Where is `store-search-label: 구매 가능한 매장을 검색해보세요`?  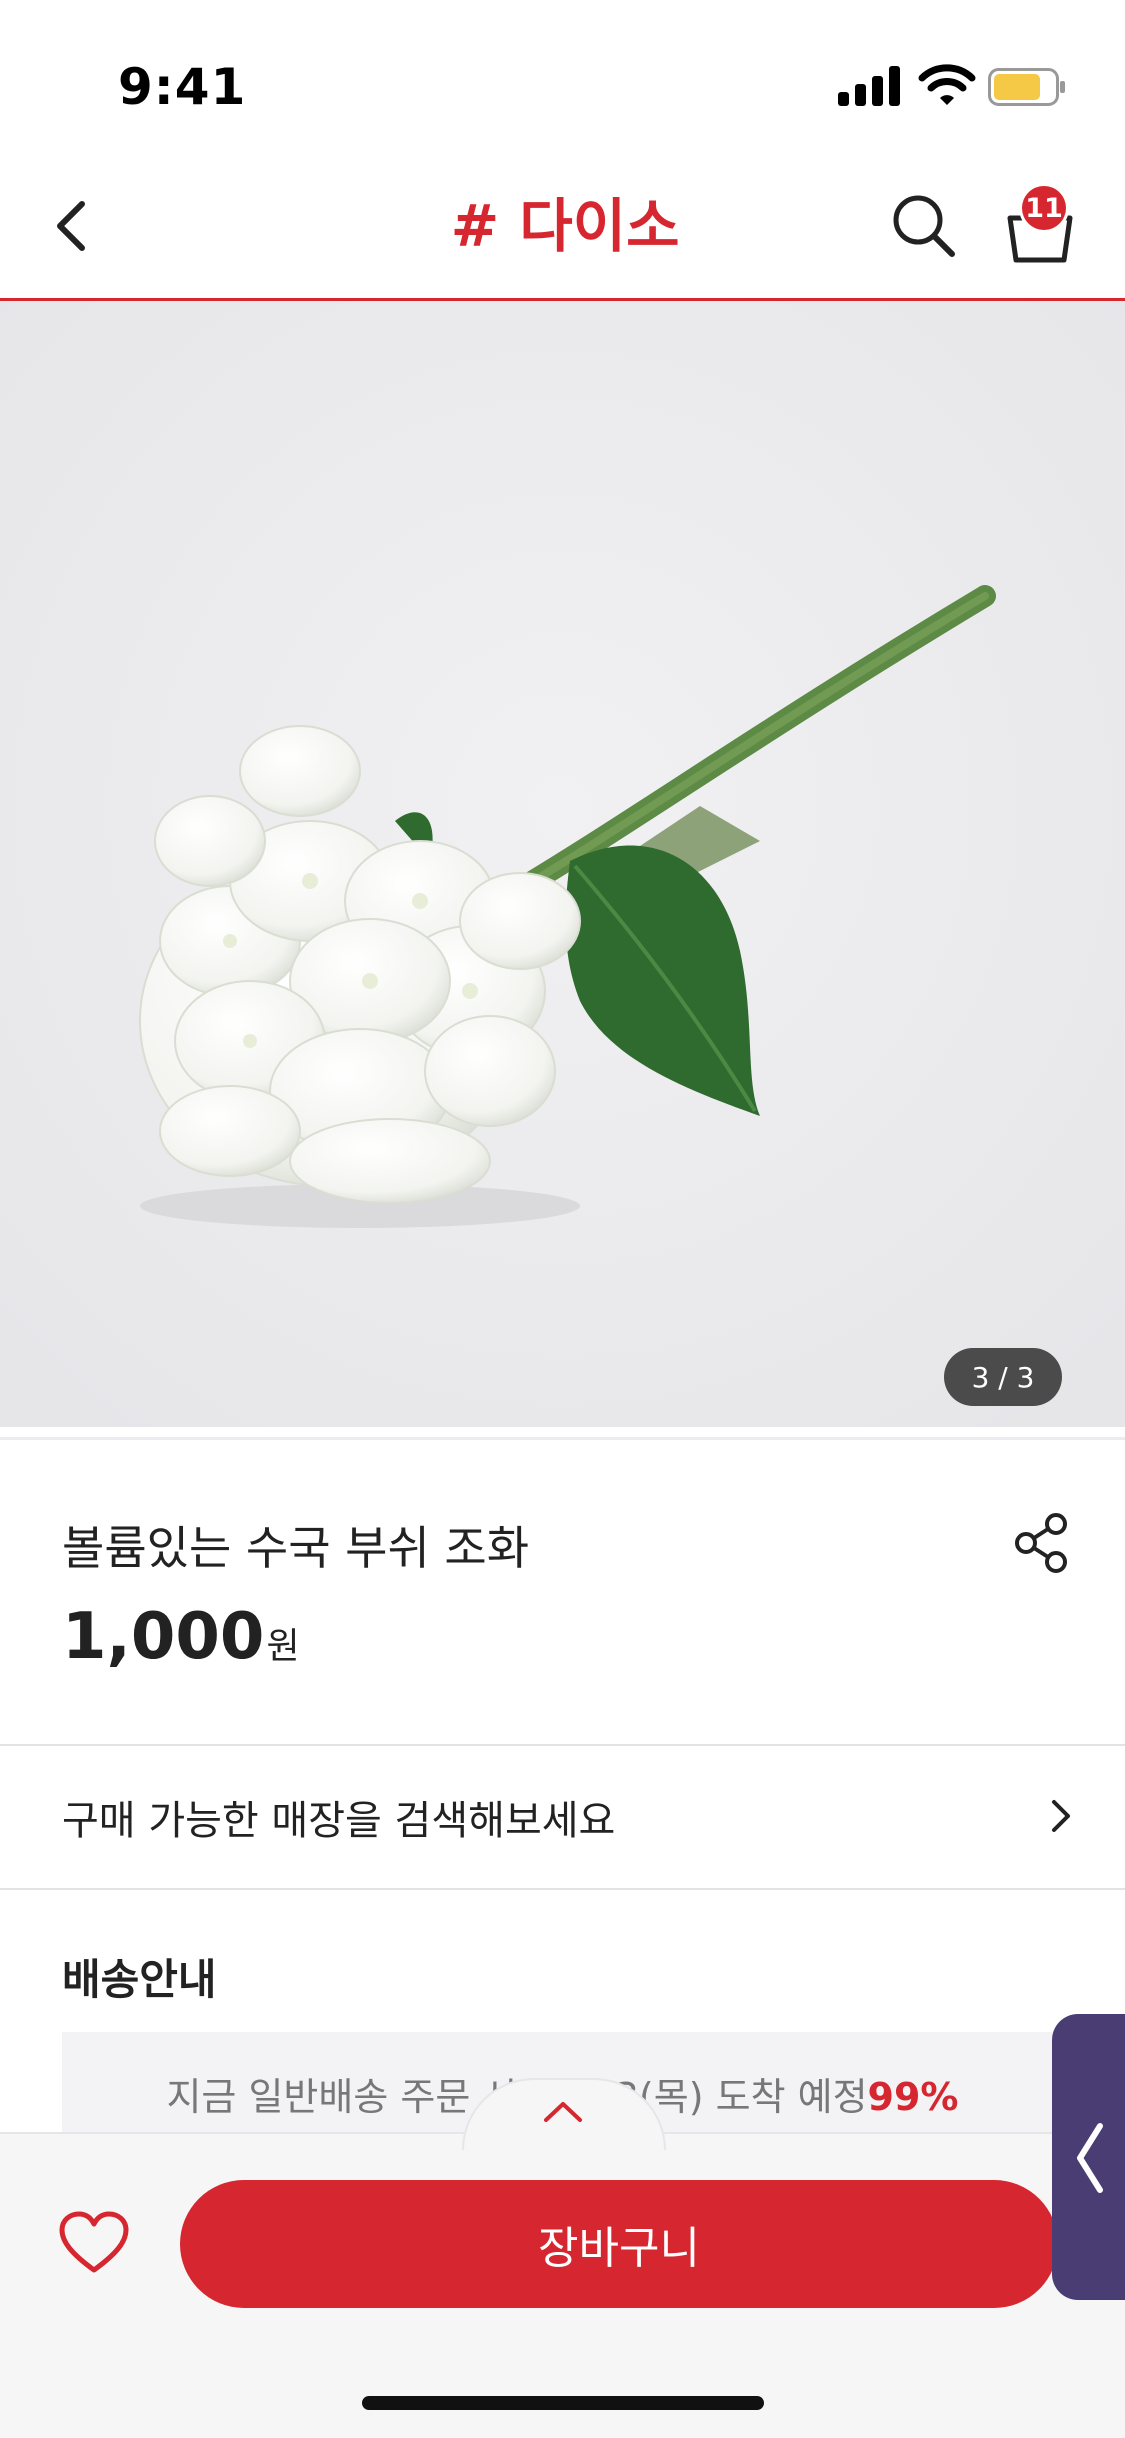
store-search-label: 구매 가능한 매장을 검색해보세요 is located at coordinates (339, 1821).